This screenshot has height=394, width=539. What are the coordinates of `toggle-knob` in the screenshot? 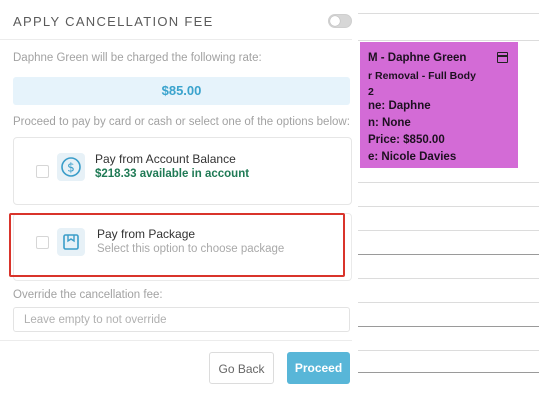 It's located at (335, 21).